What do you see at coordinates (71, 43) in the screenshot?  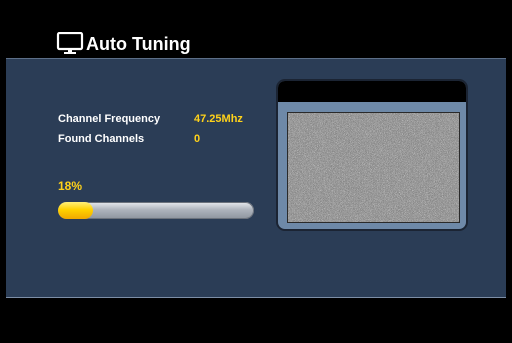 I see `tv-icon` at bounding box center [71, 43].